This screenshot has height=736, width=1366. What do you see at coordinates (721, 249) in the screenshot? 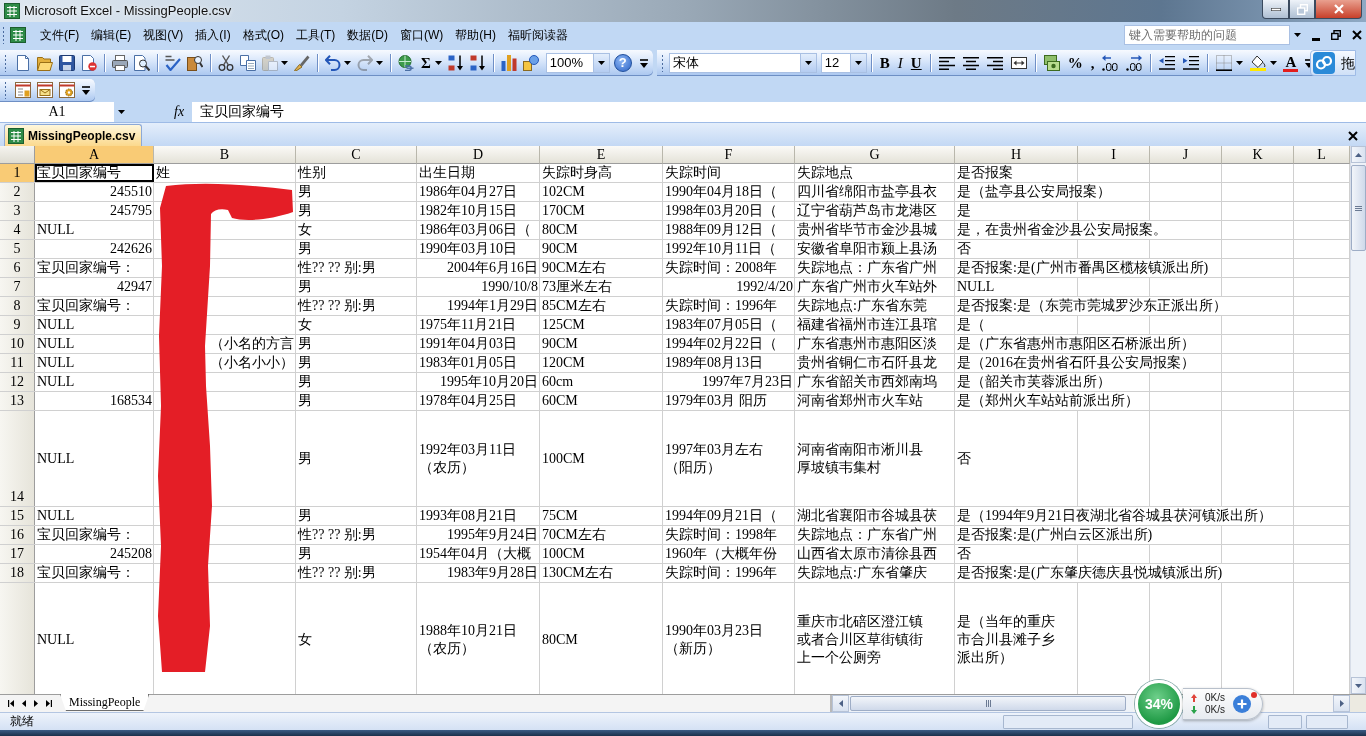
I see `cell-text: 1992年10月11日（` at bounding box center [721, 249].